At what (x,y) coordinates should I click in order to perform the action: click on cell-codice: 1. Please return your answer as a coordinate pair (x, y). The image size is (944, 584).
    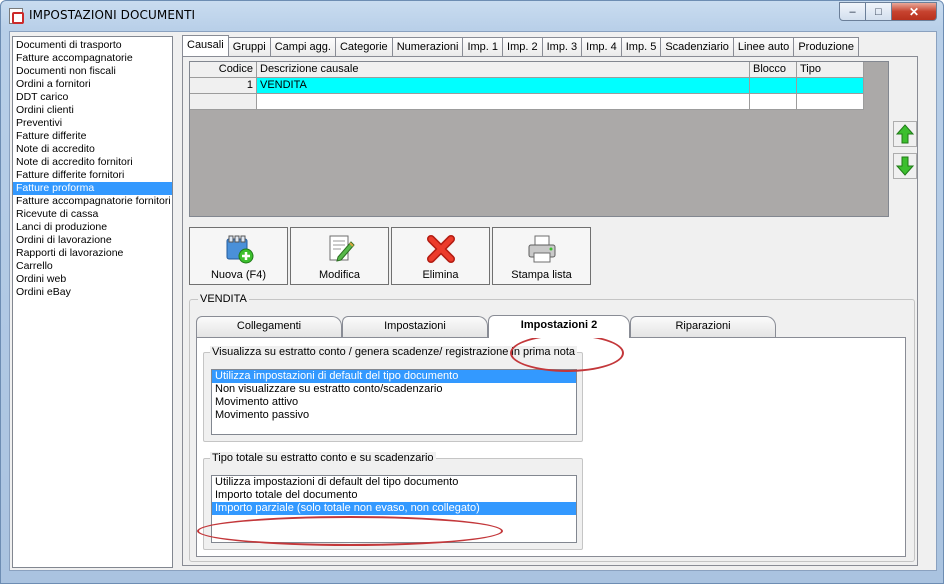
    Looking at the image, I should click on (223, 86).